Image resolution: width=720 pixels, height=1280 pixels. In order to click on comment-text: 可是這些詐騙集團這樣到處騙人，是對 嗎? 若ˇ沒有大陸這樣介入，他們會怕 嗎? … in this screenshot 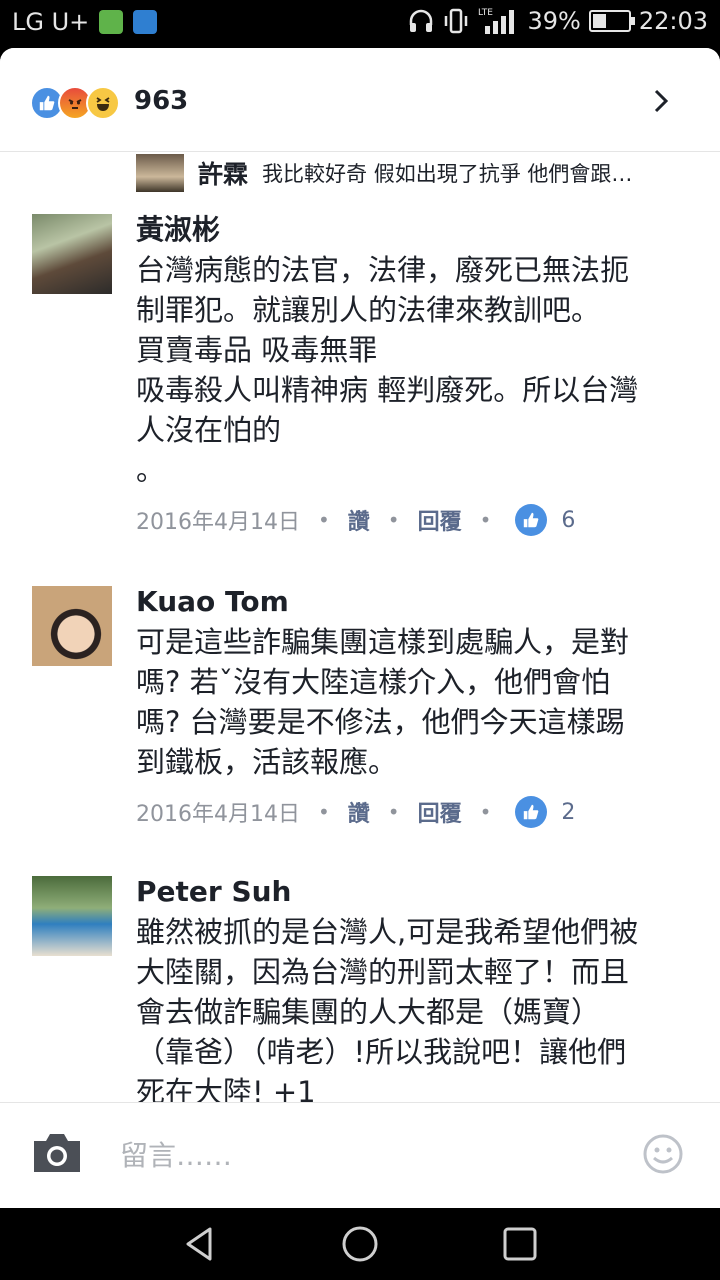, I will do `click(383, 702)`.